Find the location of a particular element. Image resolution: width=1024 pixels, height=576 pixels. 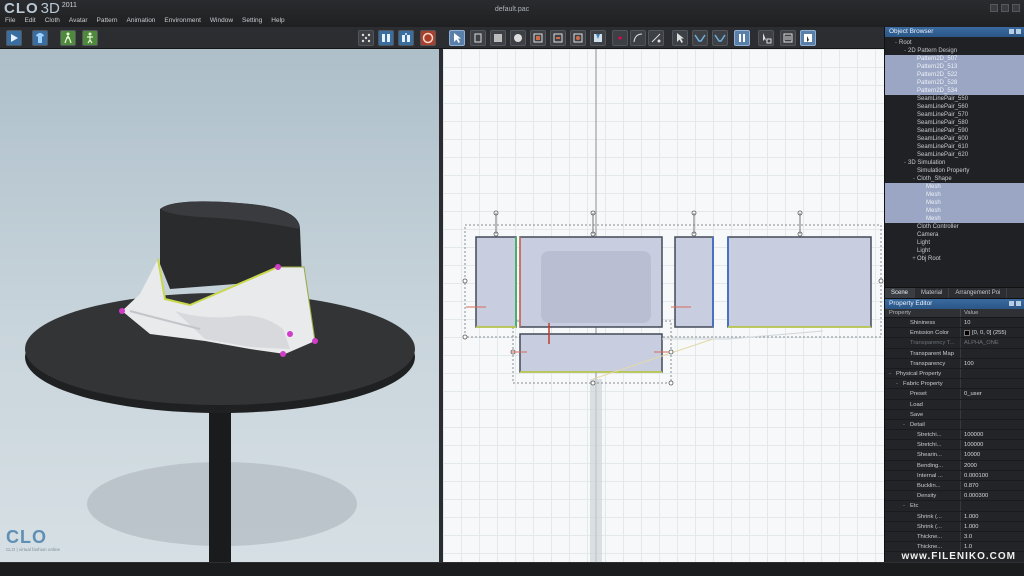

rectangle-tool-button is located at coordinates (498, 38).